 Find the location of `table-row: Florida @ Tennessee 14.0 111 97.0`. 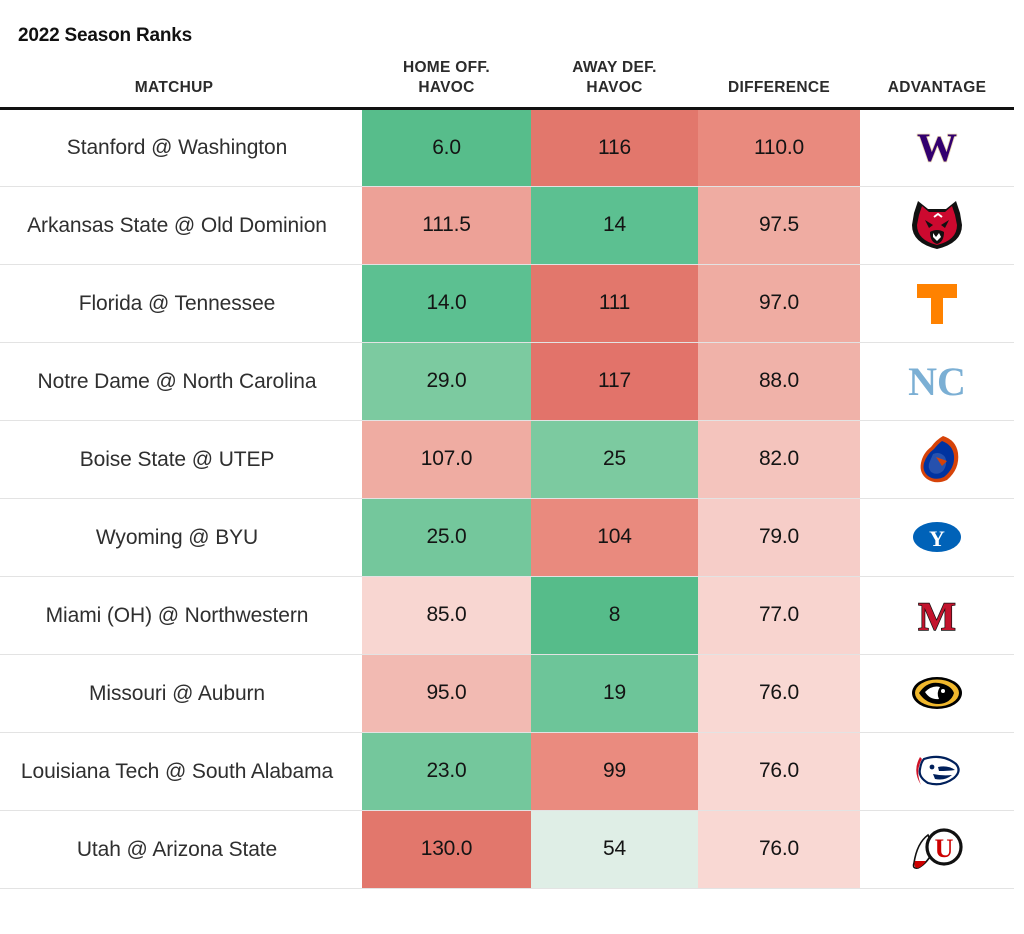

table-row: Florida @ Tennessee 14.0 111 97.0 is located at coordinates (507, 303).